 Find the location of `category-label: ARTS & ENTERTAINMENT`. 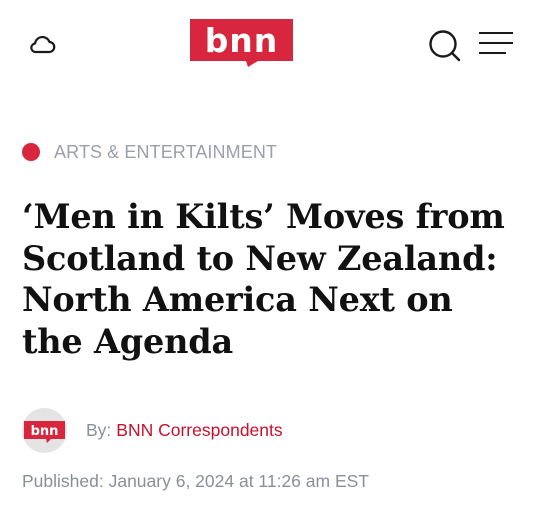

category-label: ARTS & ENTERTAINMENT is located at coordinates (165, 152).